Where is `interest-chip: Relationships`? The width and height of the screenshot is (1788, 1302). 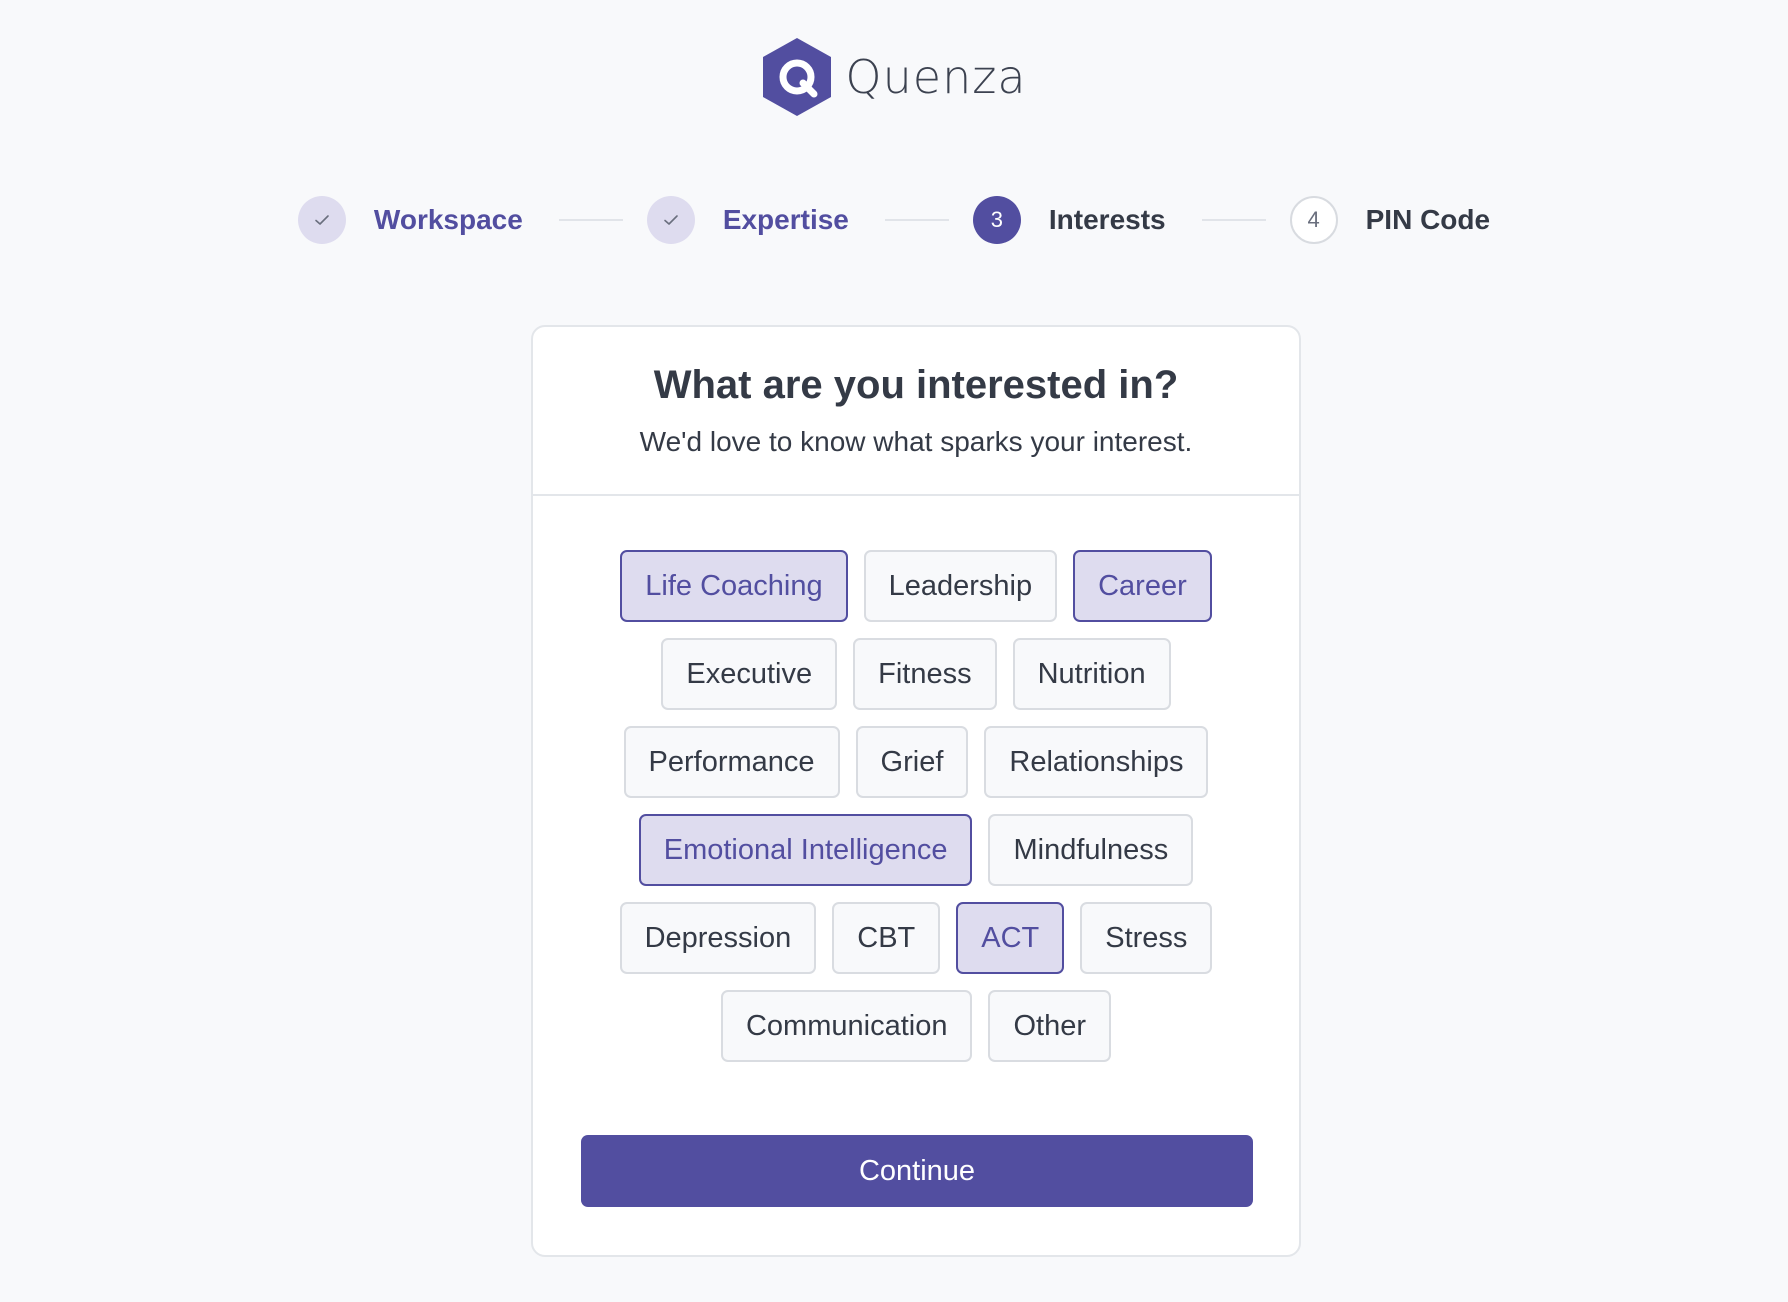
interest-chip: Relationships is located at coordinates (1096, 762).